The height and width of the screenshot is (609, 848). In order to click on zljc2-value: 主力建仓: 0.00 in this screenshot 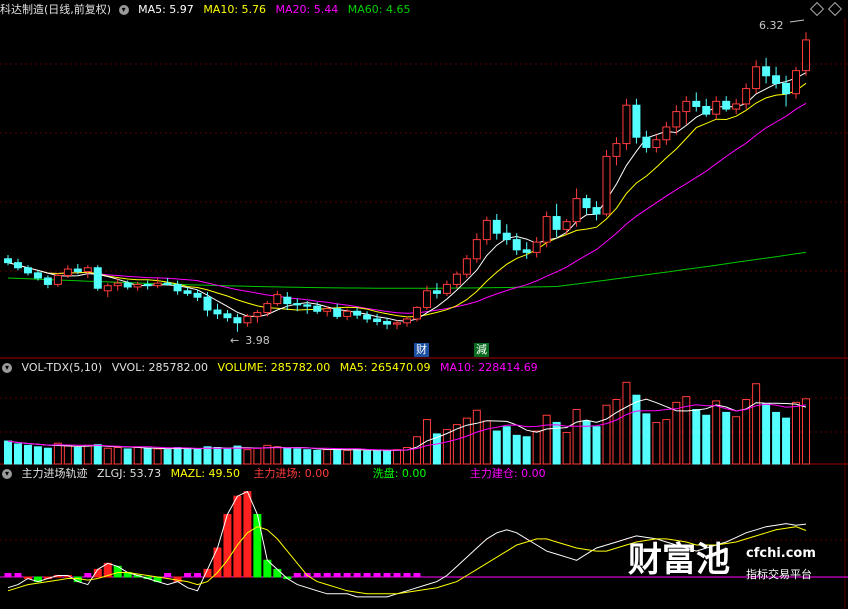, I will do `click(507, 473)`.